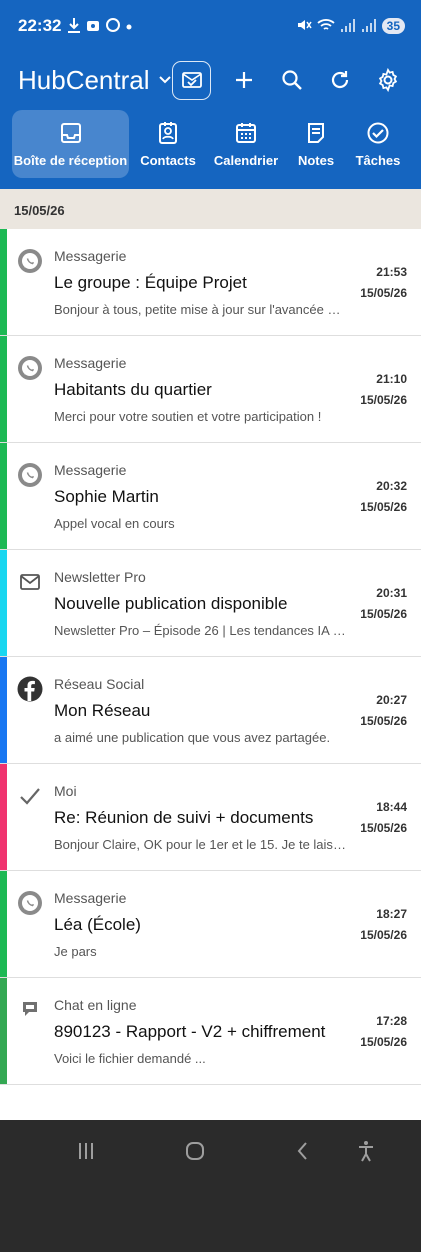 Image resolution: width=421 pixels, height=1252 pixels. I want to click on recent-apps-button, so click(86, 1151).